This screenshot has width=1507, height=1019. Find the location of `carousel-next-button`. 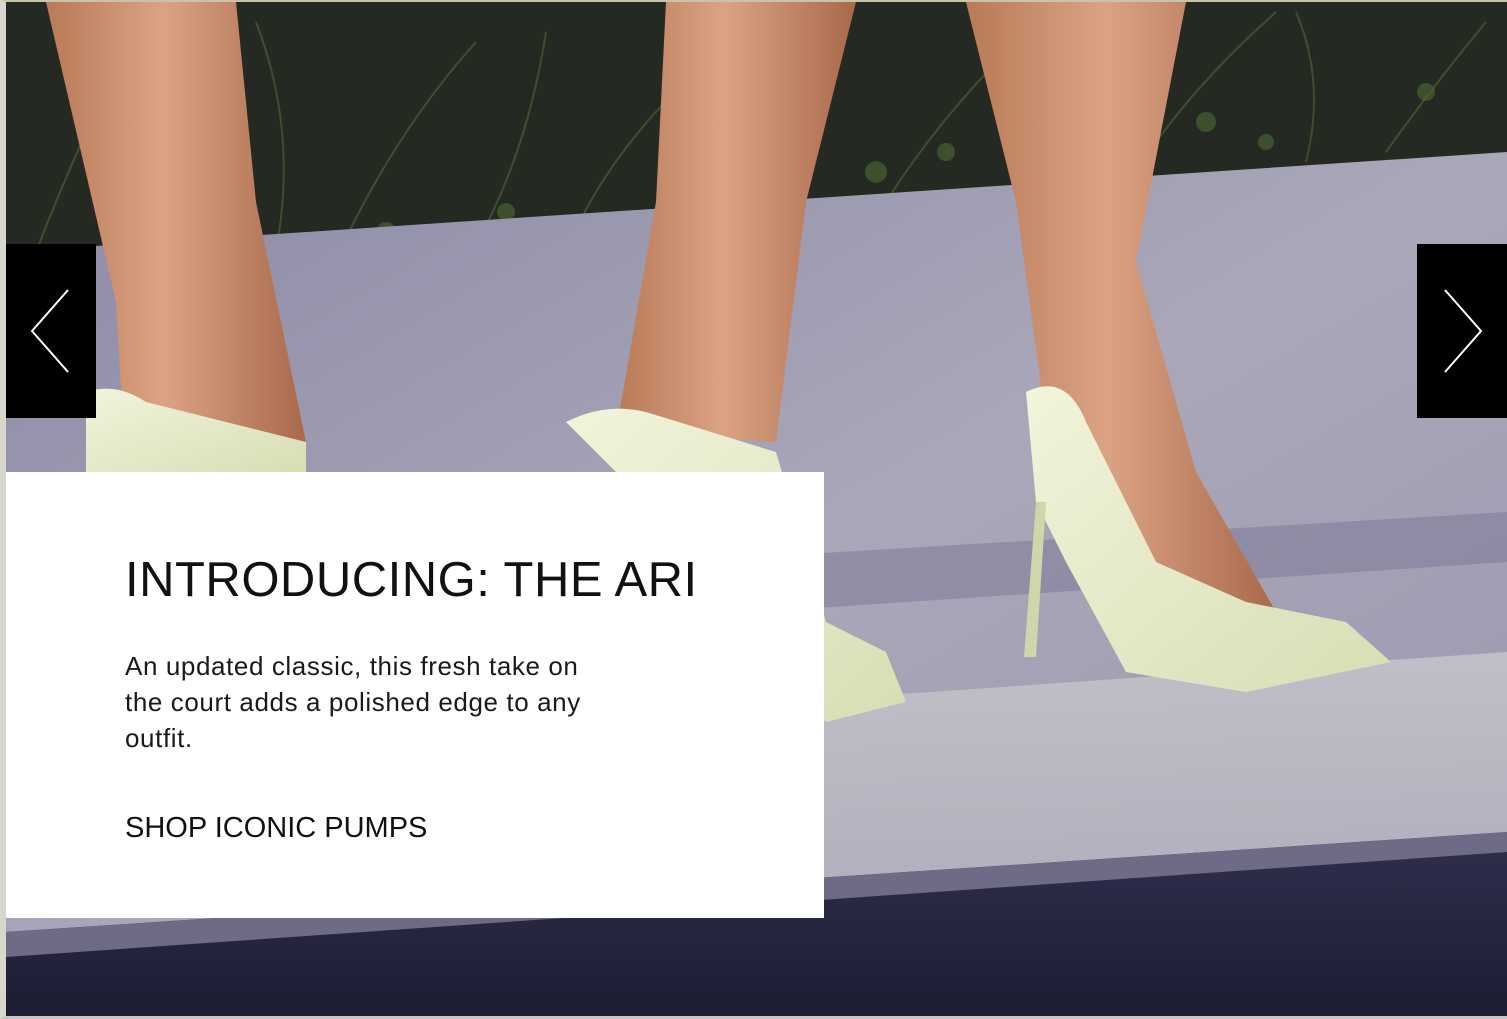

carousel-next-button is located at coordinates (1462, 331).